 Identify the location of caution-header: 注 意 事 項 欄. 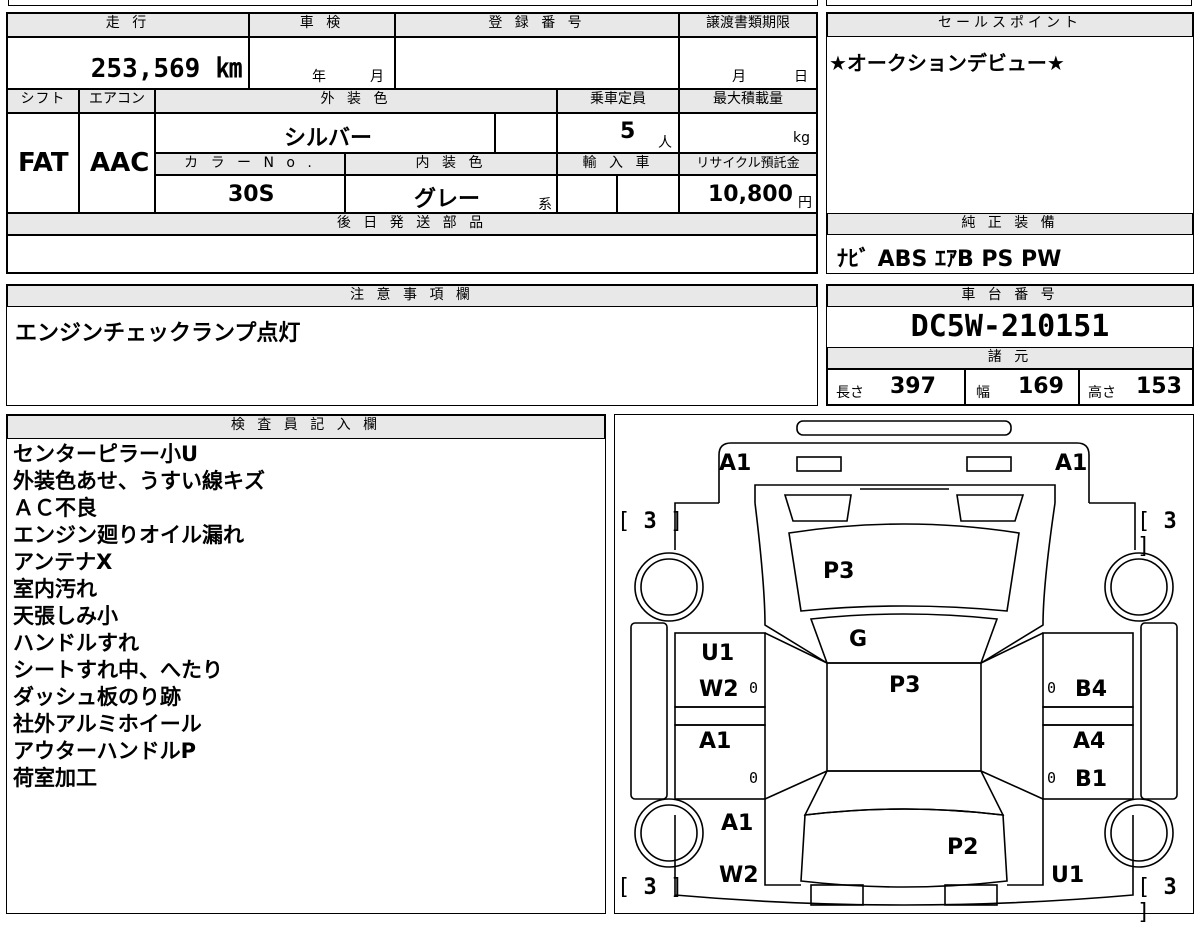
(412, 296).